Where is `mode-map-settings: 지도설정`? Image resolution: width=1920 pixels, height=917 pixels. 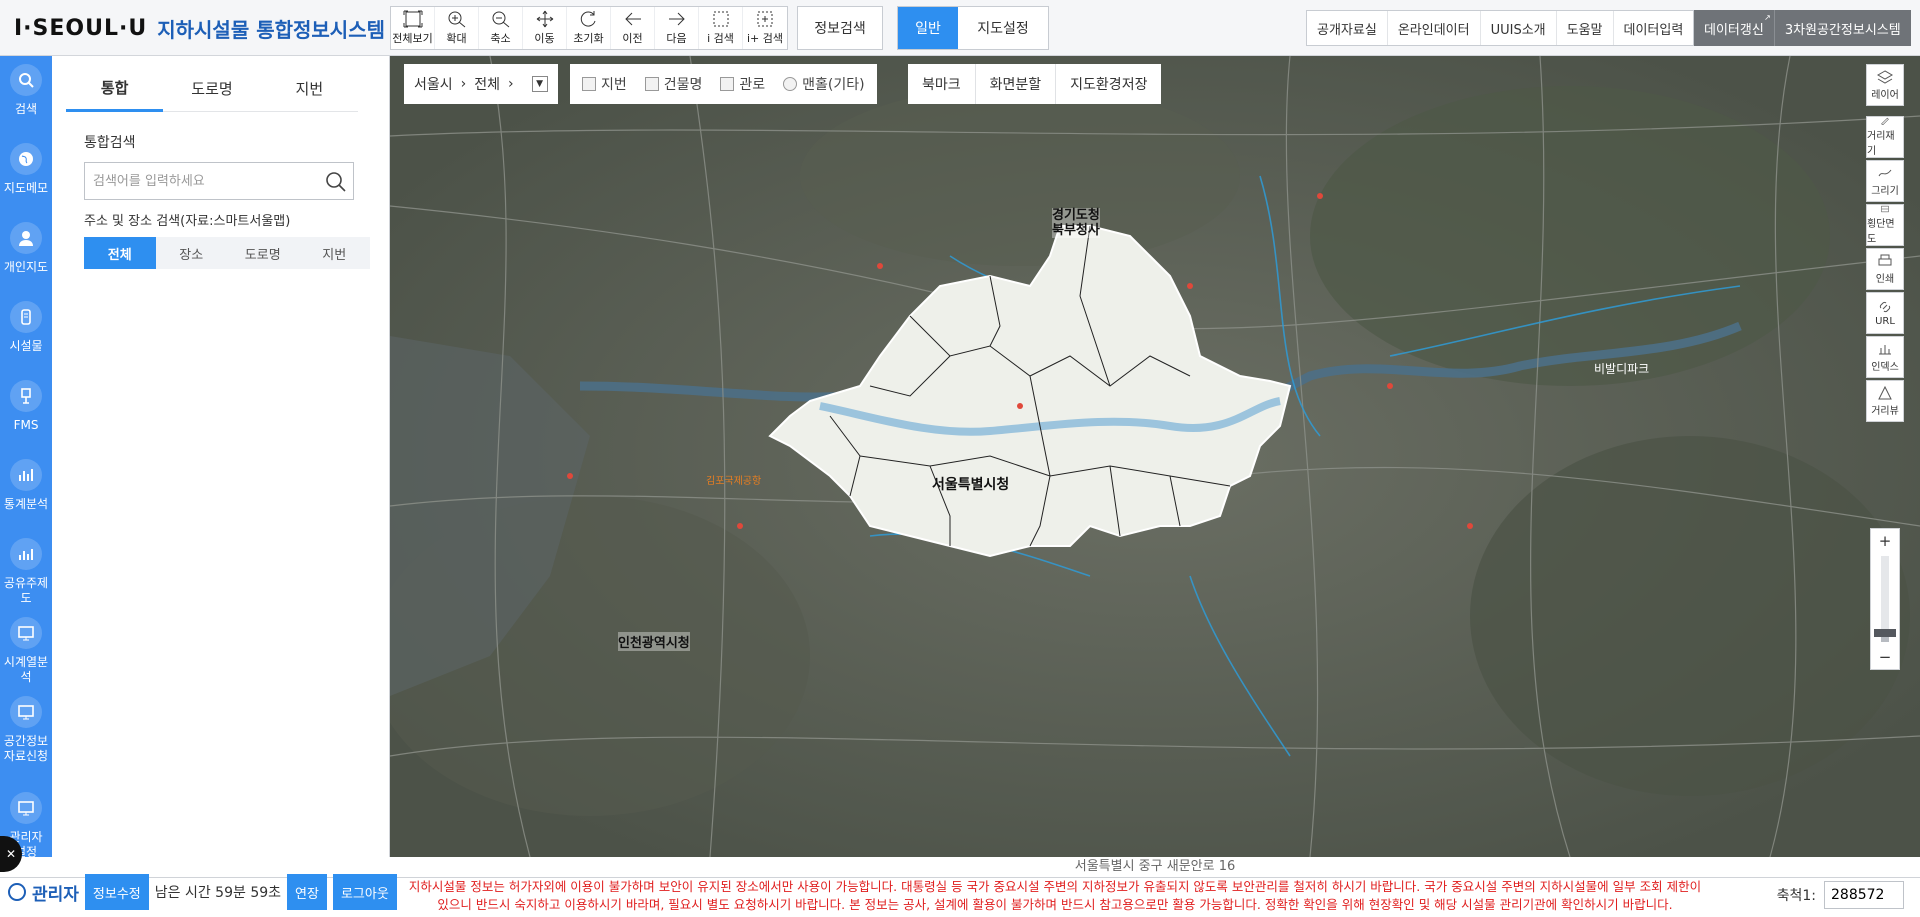 mode-map-settings: 지도설정 is located at coordinates (1003, 28).